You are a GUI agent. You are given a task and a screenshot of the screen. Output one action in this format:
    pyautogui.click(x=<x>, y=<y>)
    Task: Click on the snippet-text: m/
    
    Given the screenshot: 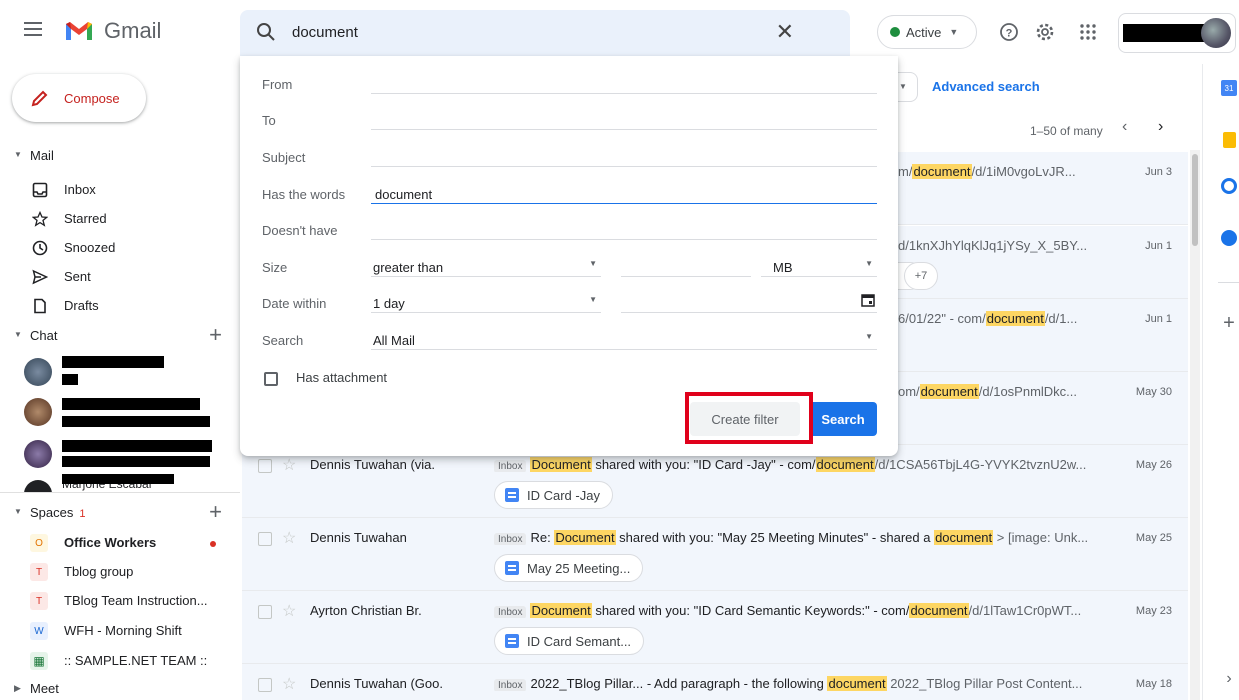 What is the action you would take?
    pyautogui.click(x=905, y=171)
    